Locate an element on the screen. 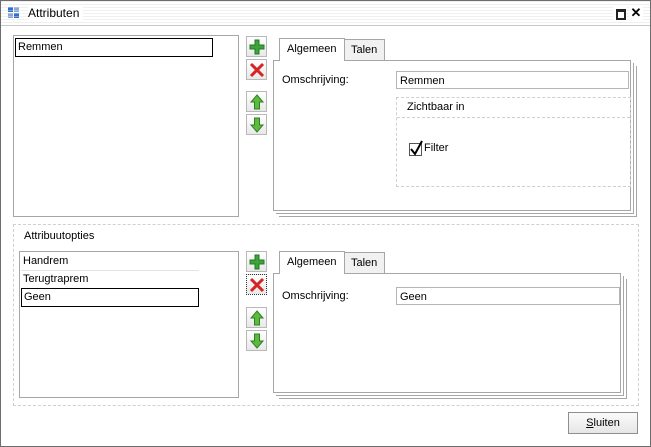  close-icon: ✕ is located at coordinates (636, 13).